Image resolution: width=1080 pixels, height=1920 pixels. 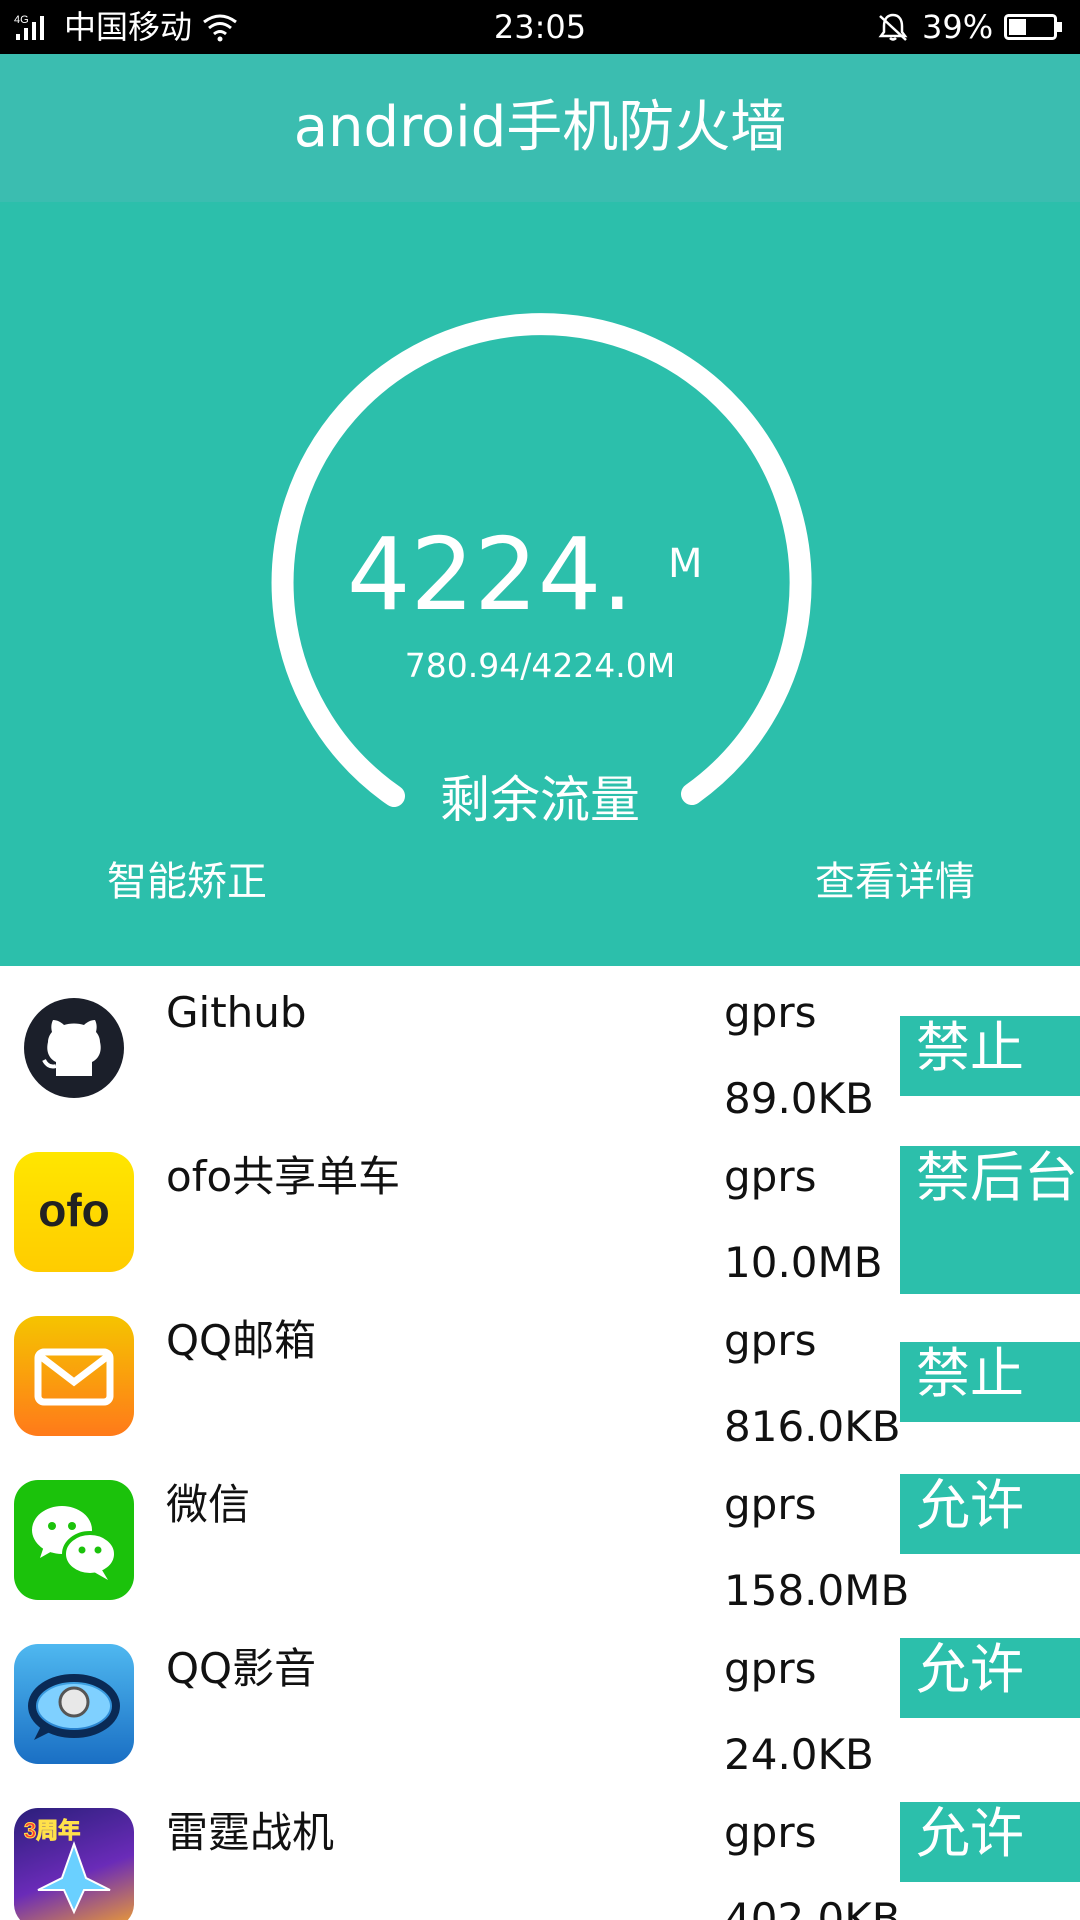 I want to click on status-bar: 4G 中国移动 23:05 39%, so click(x=540, y=27).